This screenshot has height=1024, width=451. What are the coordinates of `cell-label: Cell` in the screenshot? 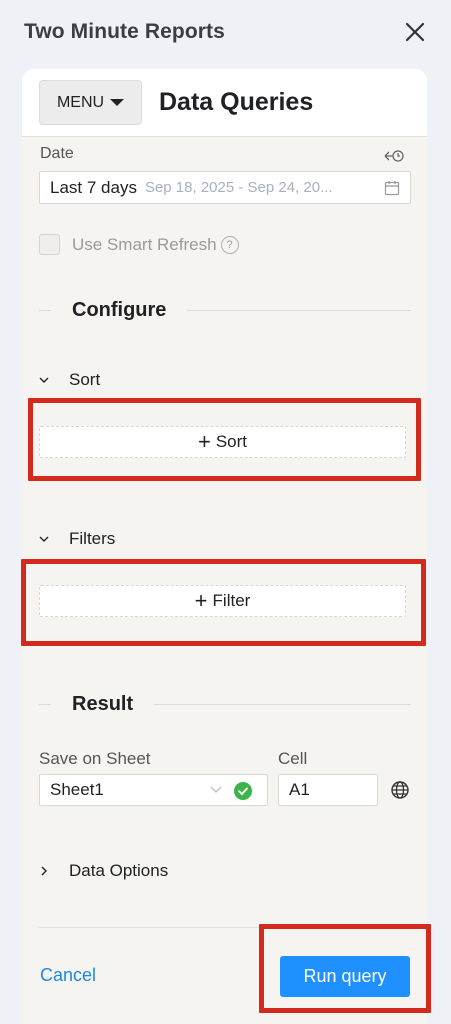 It's located at (293, 758).